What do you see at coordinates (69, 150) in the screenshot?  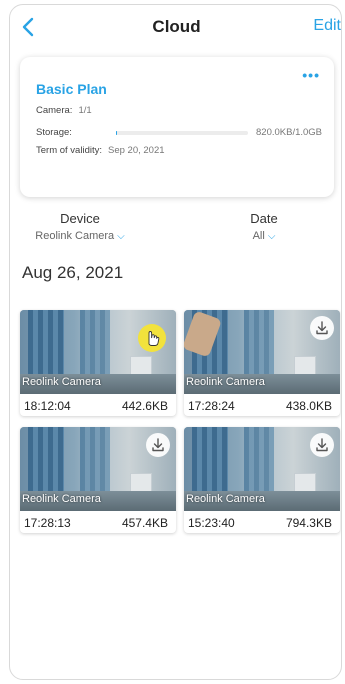 I see `validity-label: Term of validity:` at bounding box center [69, 150].